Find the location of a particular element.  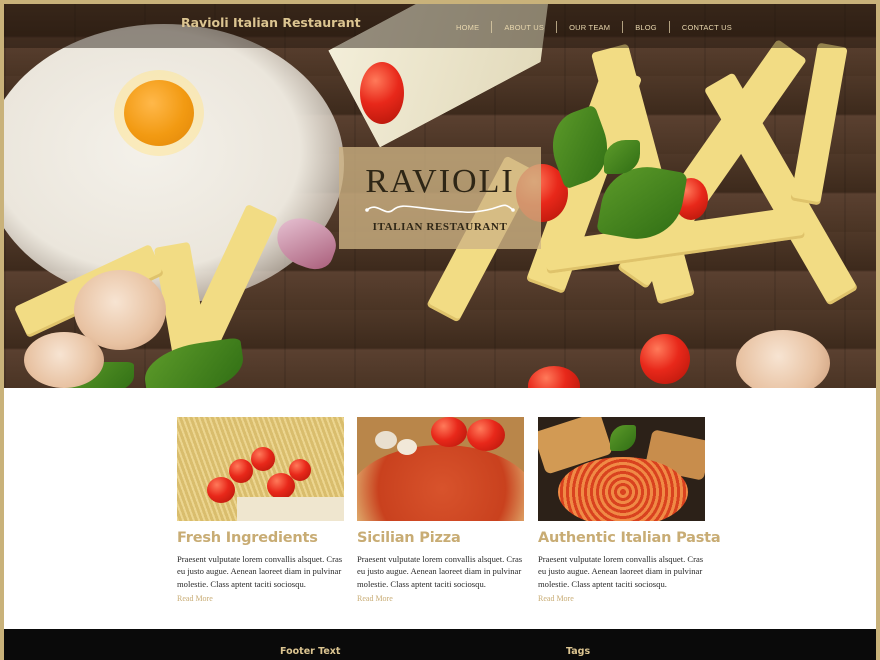

herb-garnish-image is located at coordinates (623, 438).